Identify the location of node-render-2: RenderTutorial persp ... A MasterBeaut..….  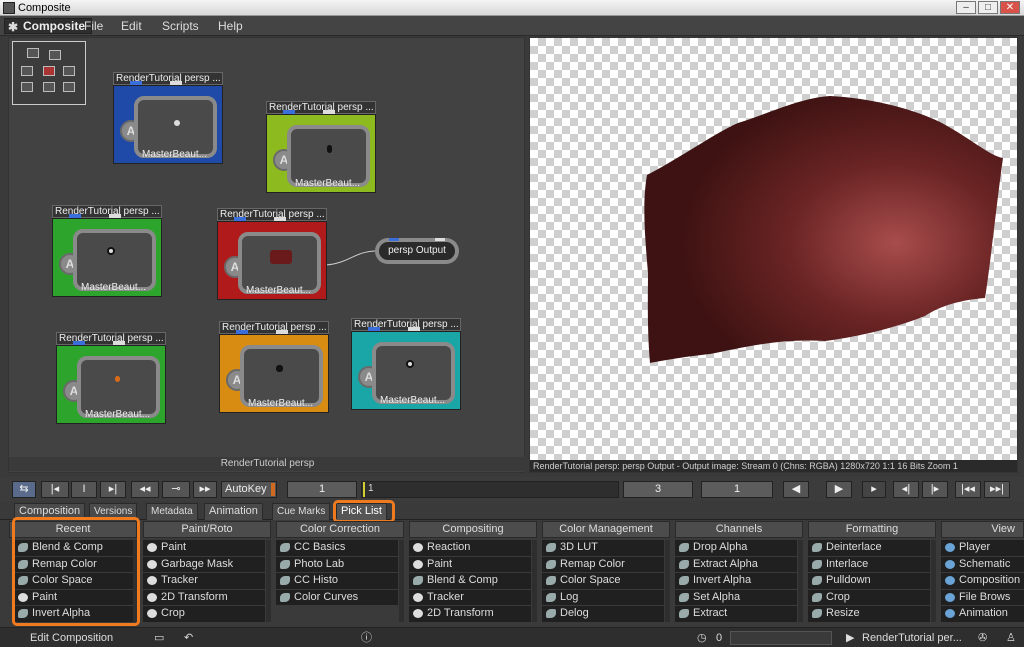
(321, 147).